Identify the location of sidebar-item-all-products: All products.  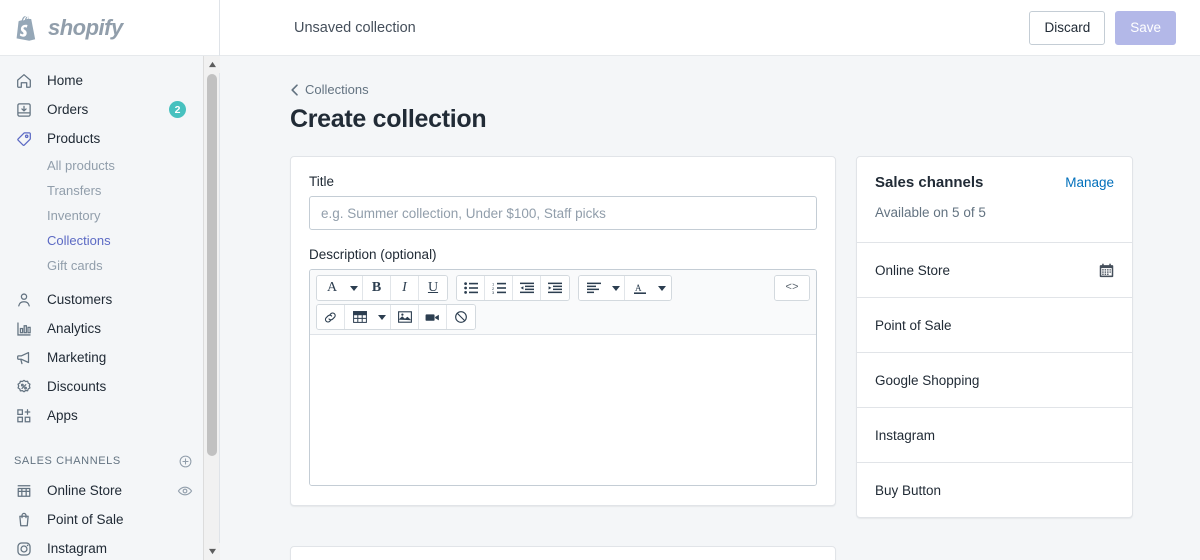
(109, 165).